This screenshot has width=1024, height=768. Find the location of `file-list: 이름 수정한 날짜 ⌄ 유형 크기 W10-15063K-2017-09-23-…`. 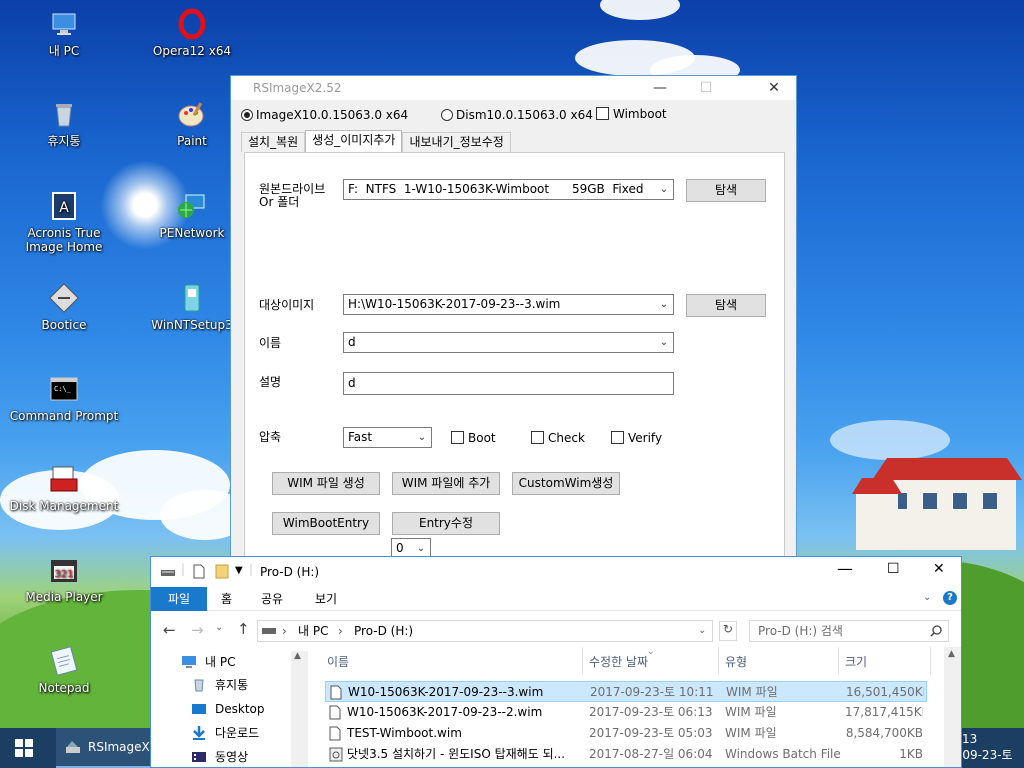

file-list: 이름 수정한 날짜 ⌄ 유형 크기 W10-15063K-2017-09-23-… is located at coordinates (626, 707).